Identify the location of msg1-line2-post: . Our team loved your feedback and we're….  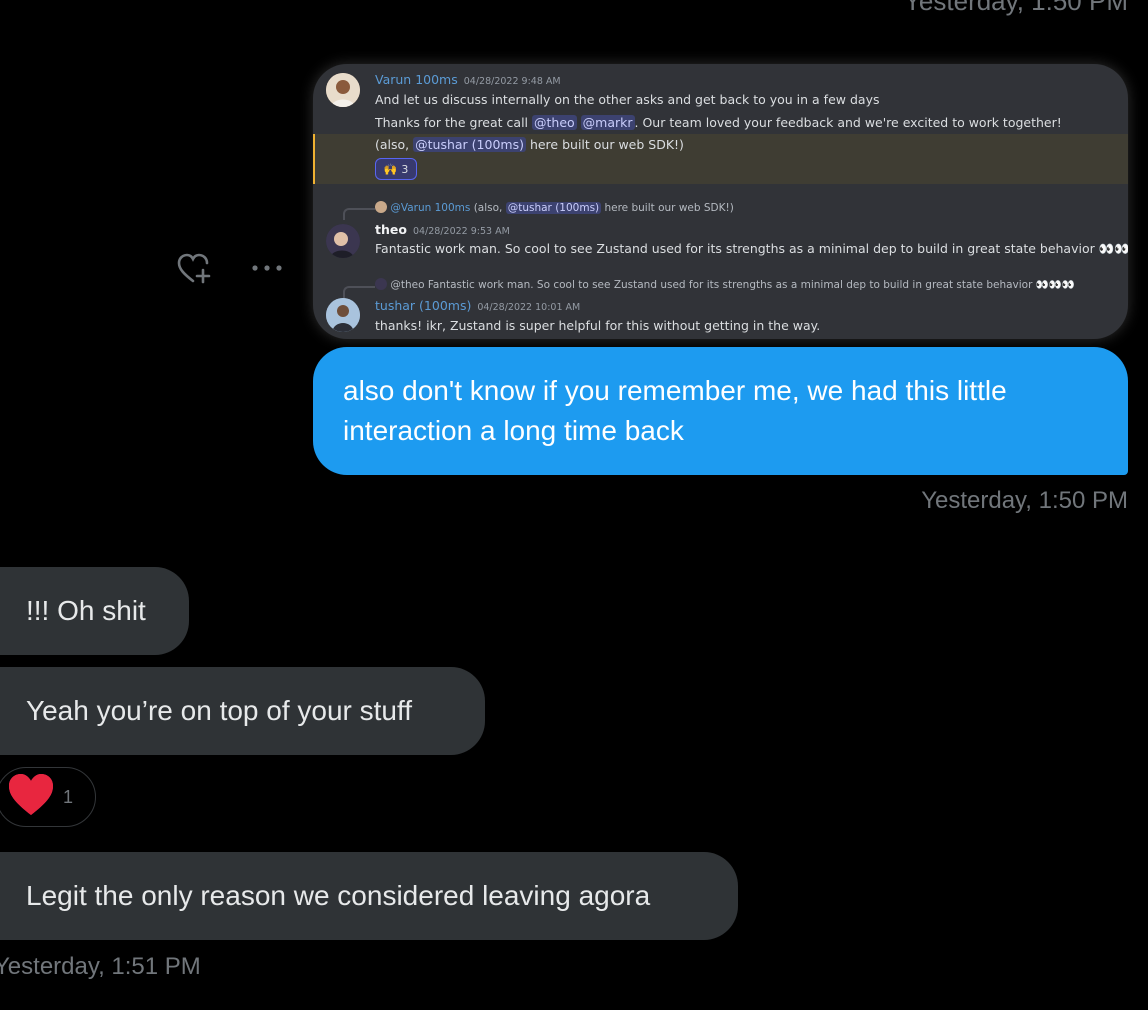
(848, 122).